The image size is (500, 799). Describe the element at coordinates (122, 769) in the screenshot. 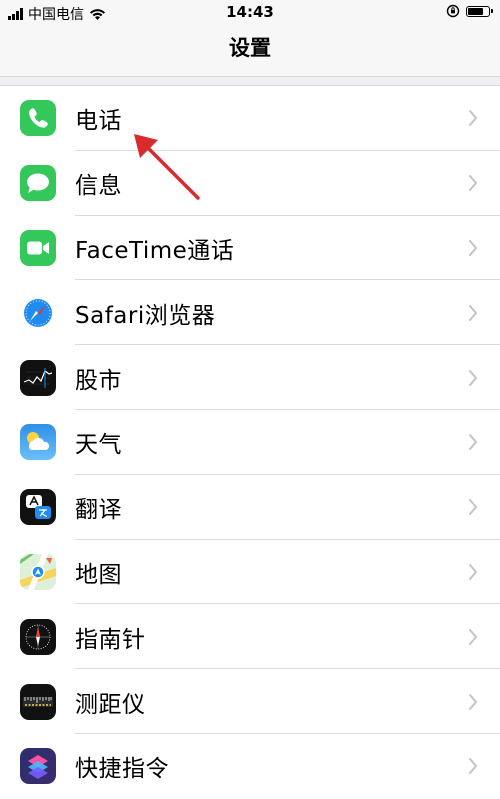

I see `settings-item-label: 快捷指令` at that location.